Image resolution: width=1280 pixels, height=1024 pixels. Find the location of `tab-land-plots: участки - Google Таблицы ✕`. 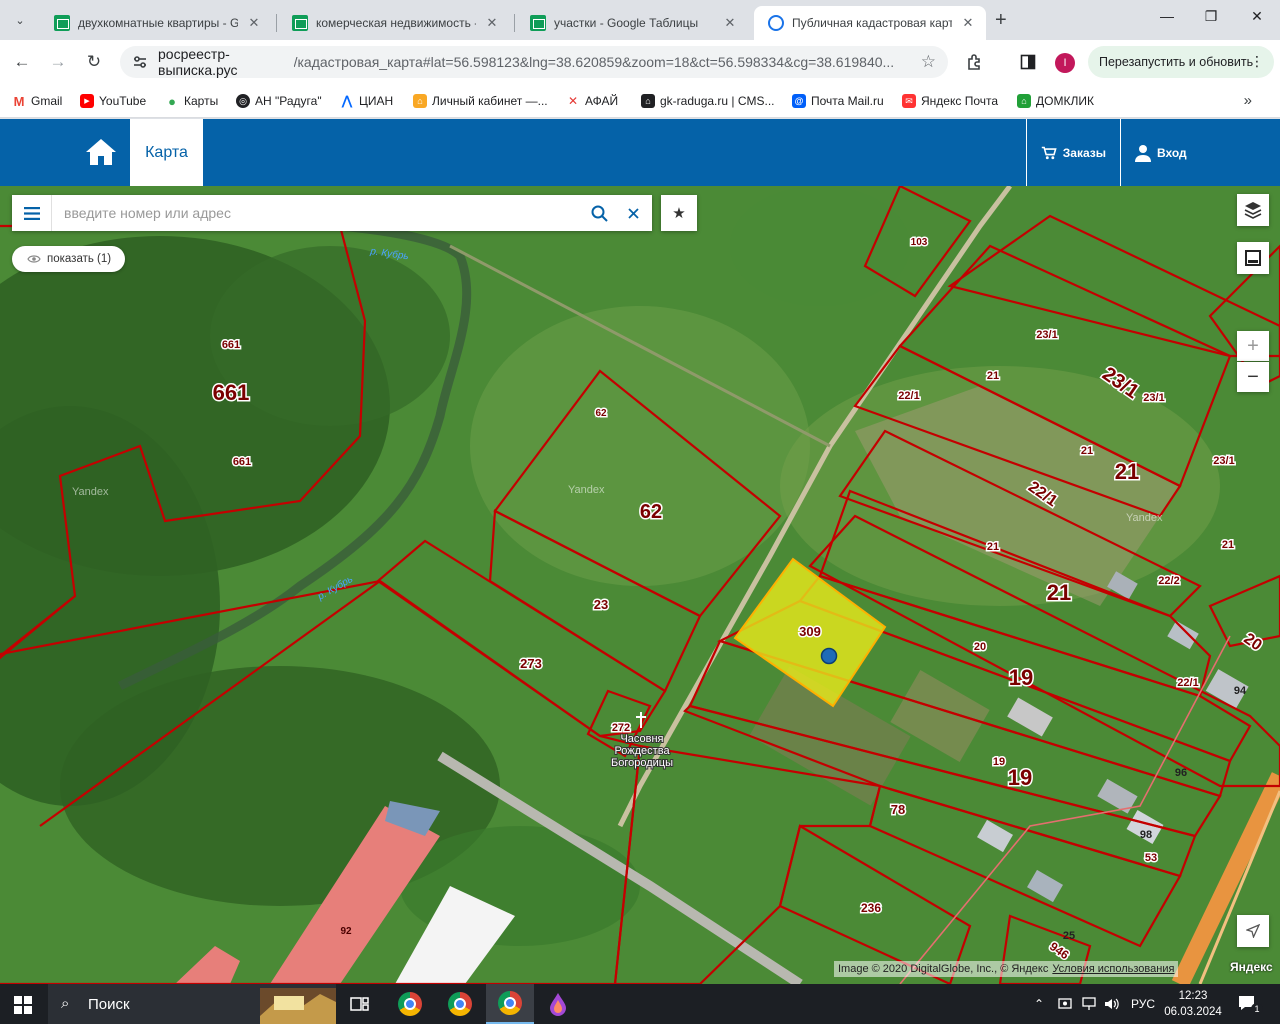

tab-land-plots: участки - Google Таблицы ✕ is located at coordinates (632, 23).